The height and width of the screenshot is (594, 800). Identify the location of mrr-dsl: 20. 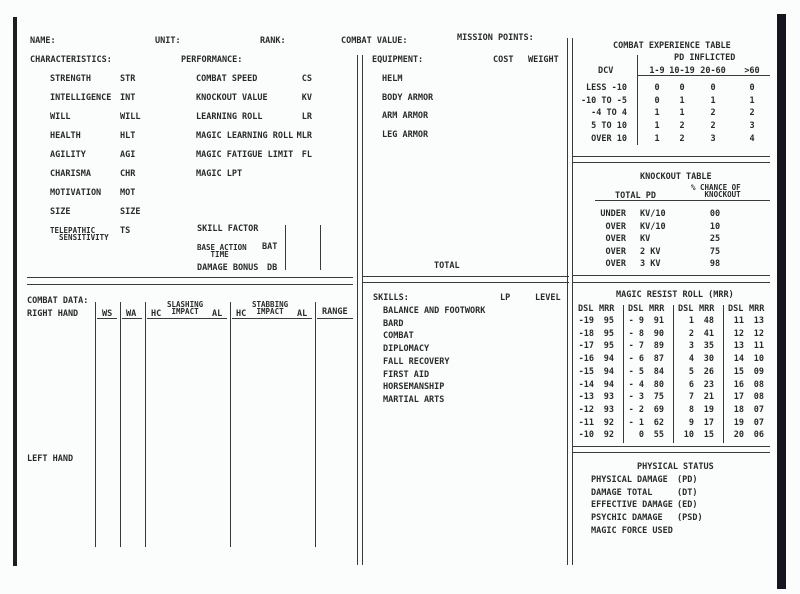
(738, 435).